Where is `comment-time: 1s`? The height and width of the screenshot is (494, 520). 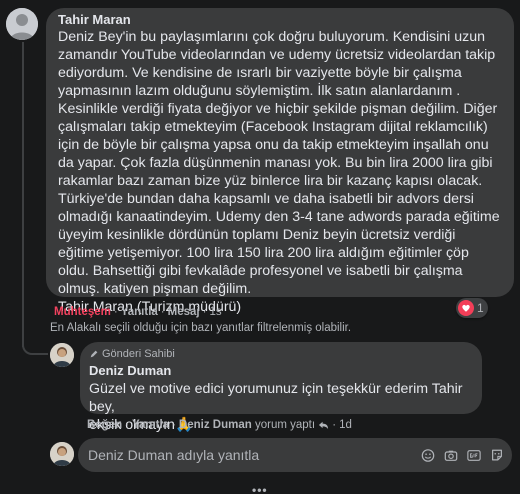
comment-time: 1s is located at coordinates (215, 312).